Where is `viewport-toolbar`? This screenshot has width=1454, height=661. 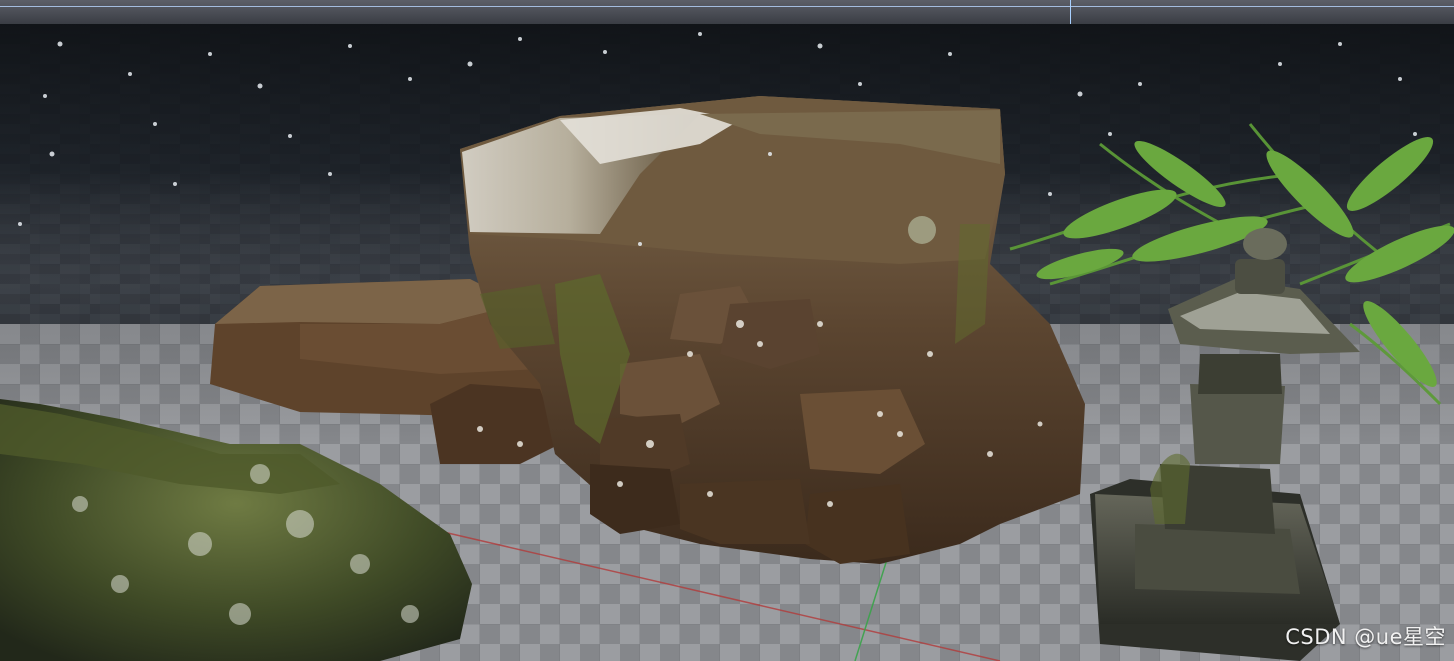
viewport-toolbar is located at coordinates (727, 12).